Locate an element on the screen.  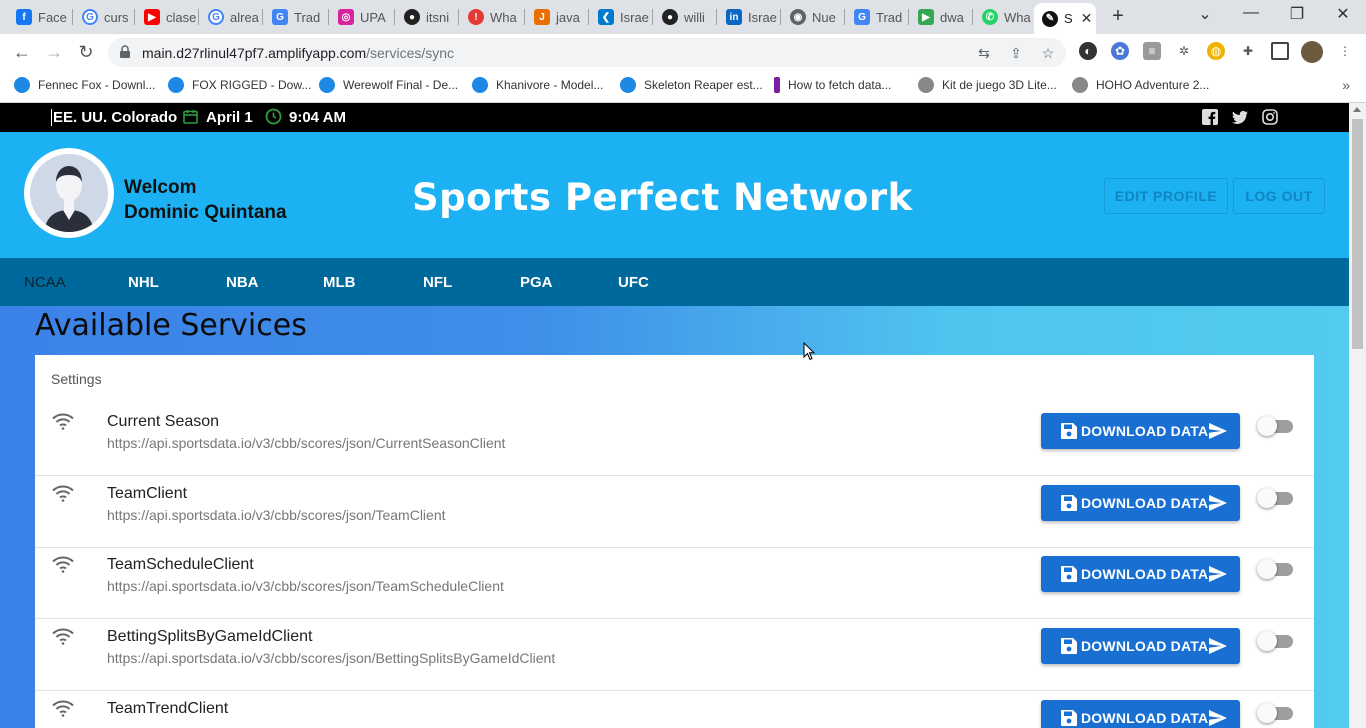
log-out-button: LOG OUT is located at coordinates (1279, 196).